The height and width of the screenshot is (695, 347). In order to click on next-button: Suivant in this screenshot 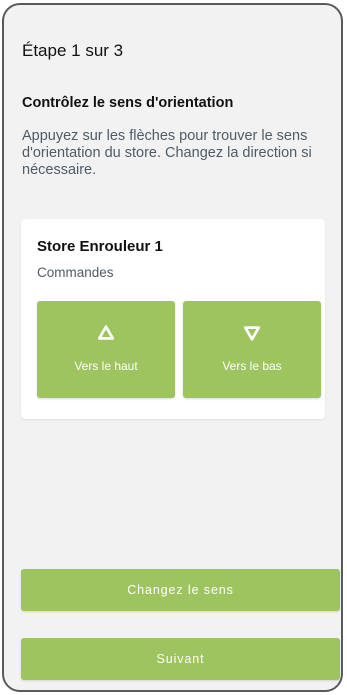, I will do `click(180, 659)`.